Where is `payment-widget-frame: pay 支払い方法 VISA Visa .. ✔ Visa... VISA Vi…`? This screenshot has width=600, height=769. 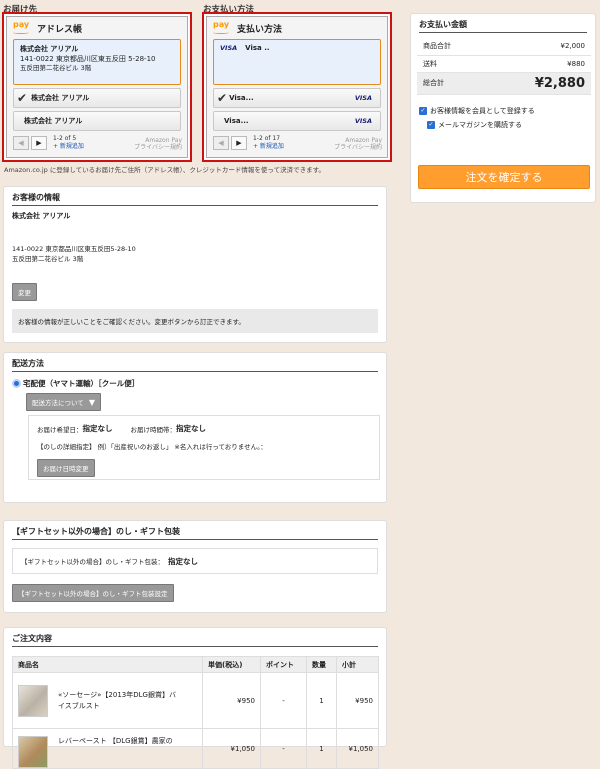 payment-widget-frame: pay 支払い方法 VISA Visa .. ✔ Visa... VISA Vi… is located at coordinates (297, 87).